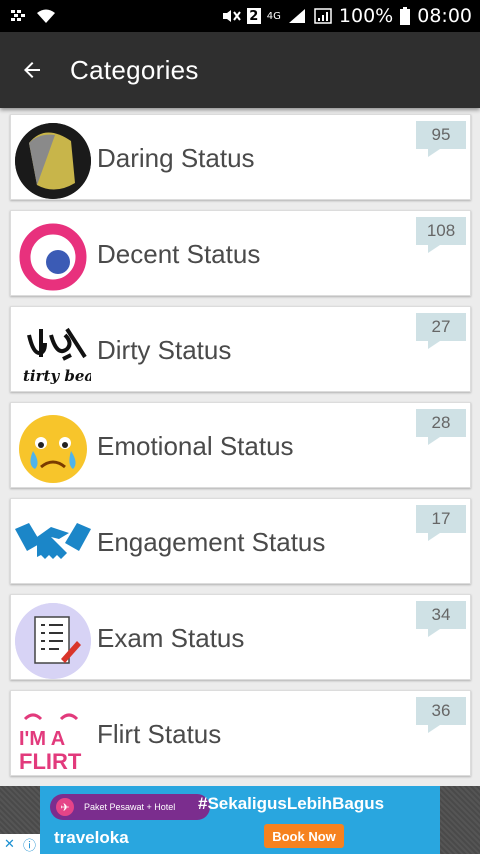 The height and width of the screenshot is (854, 480). Describe the element at coordinates (240, 349) in the screenshot. I see `list-item: tirty beat Dirty Status 27` at that location.